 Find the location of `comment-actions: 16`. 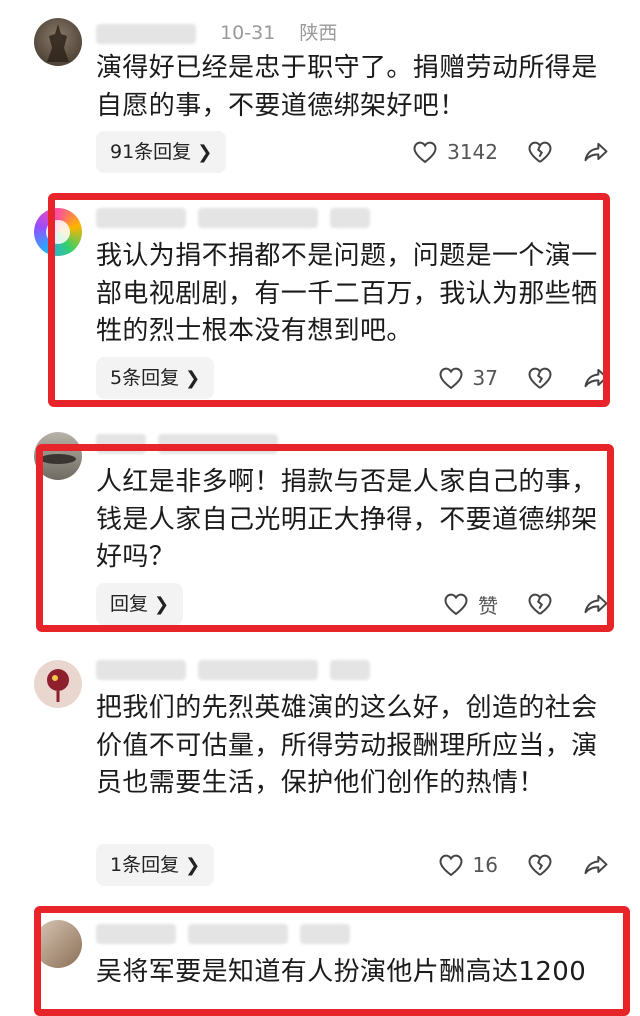

comment-actions: 16 is located at coordinates (509, 865).